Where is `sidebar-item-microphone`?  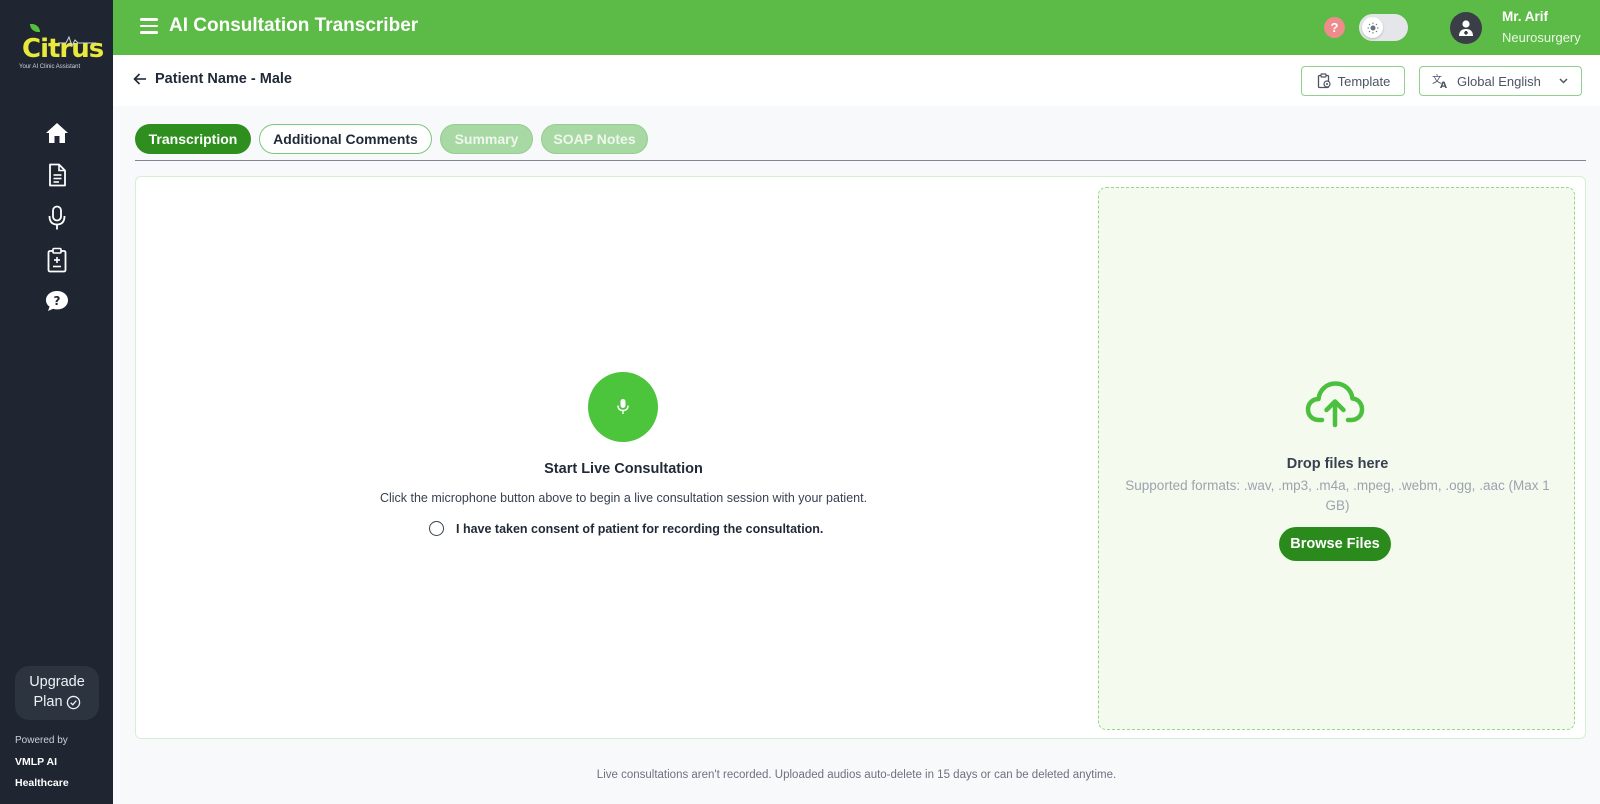
sidebar-item-microphone is located at coordinates (57, 218).